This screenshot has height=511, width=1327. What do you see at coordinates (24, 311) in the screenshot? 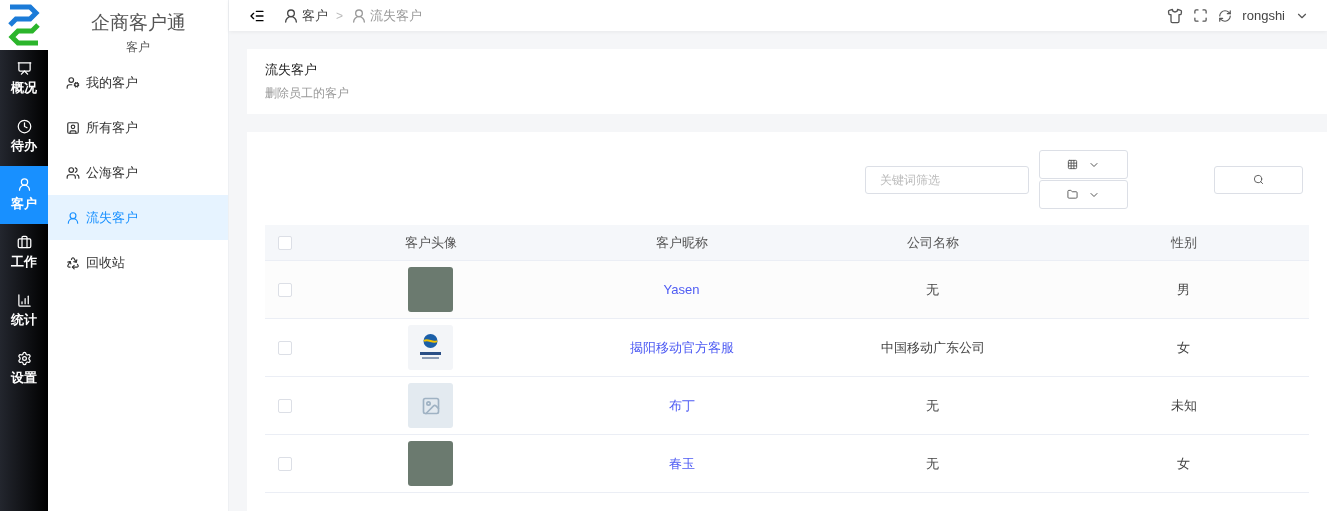
I see `rail-item: 统计` at bounding box center [24, 311].